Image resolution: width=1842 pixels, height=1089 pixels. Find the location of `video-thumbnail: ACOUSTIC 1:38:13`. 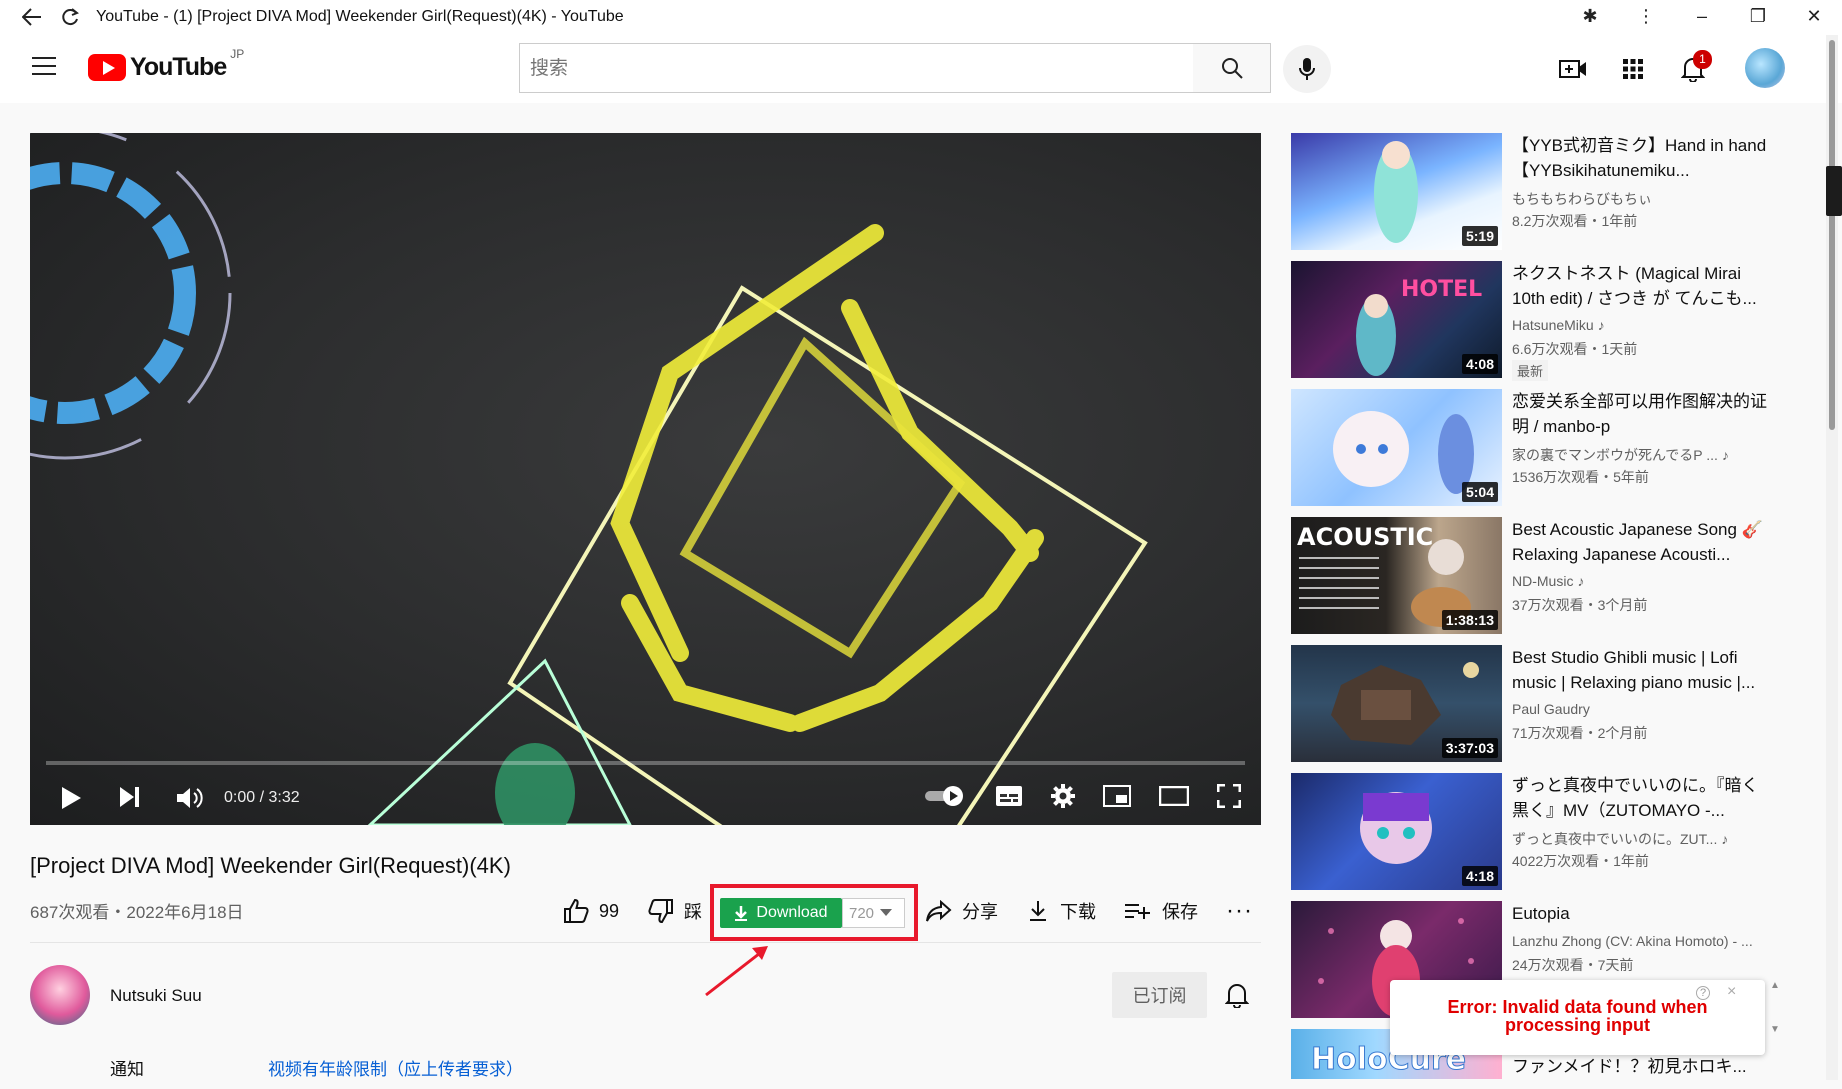

video-thumbnail: ACOUSTIC 1:38:13 is located at coordinates (1396, 575).